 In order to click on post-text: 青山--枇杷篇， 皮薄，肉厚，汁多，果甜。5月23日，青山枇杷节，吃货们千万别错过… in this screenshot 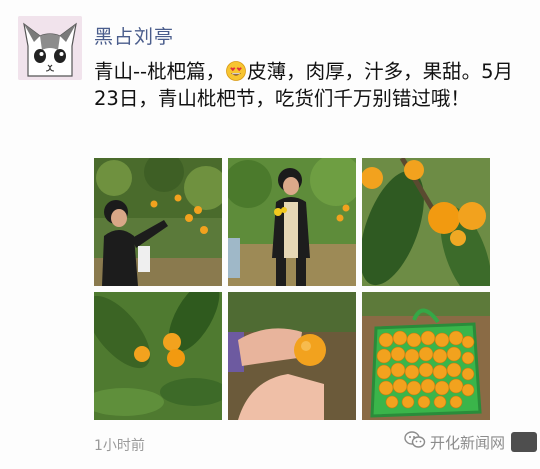, I will do `click(304, 85)`.